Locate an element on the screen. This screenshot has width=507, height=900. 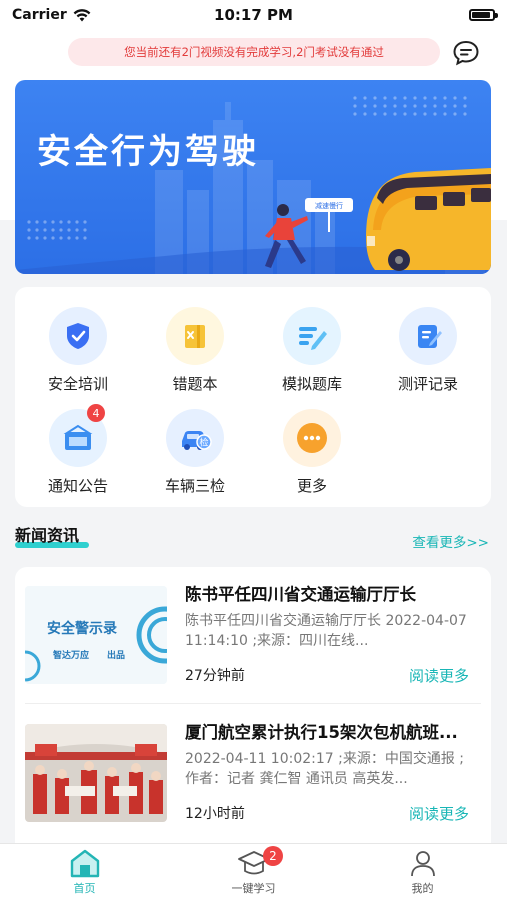
tab-label: 我的 is located at coordinates (422, 888).